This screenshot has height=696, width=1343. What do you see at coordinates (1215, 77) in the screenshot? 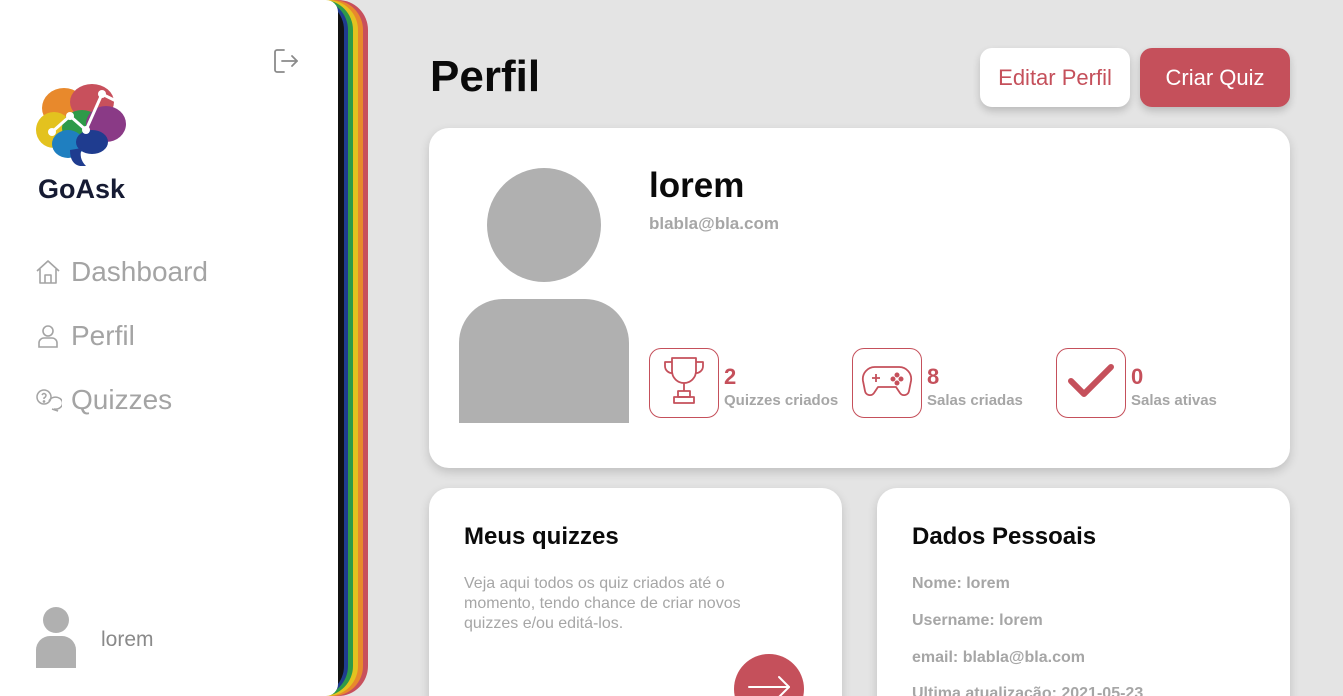
I see `create-quiz-button: Criar Quiz` at bounding box center [1215, 77].